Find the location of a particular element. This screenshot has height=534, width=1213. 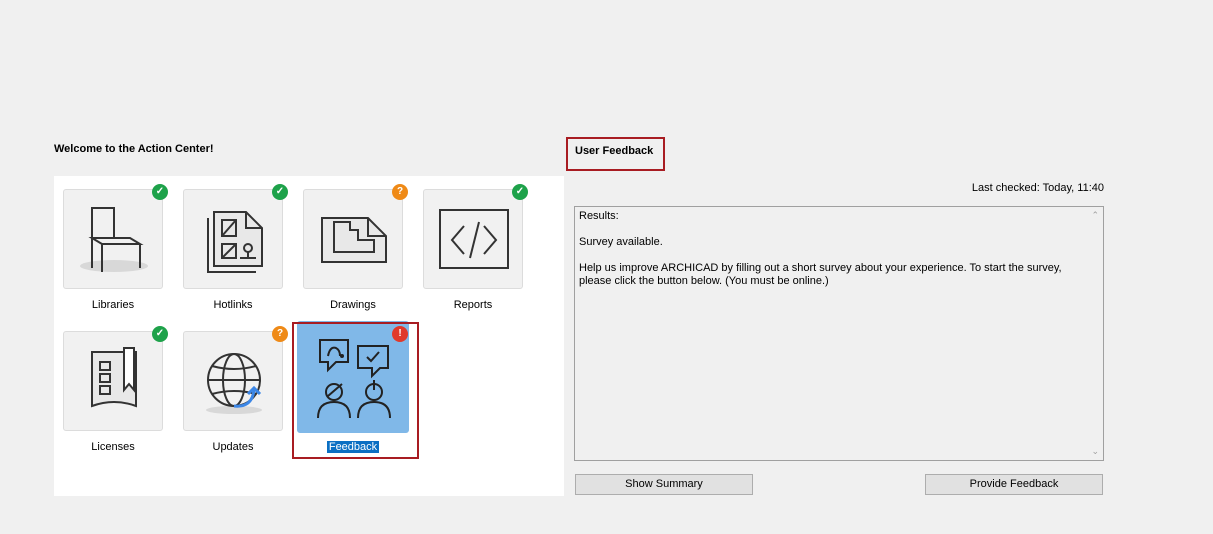

show-summary-button: Show Summary is located at coordinates (664, 484).